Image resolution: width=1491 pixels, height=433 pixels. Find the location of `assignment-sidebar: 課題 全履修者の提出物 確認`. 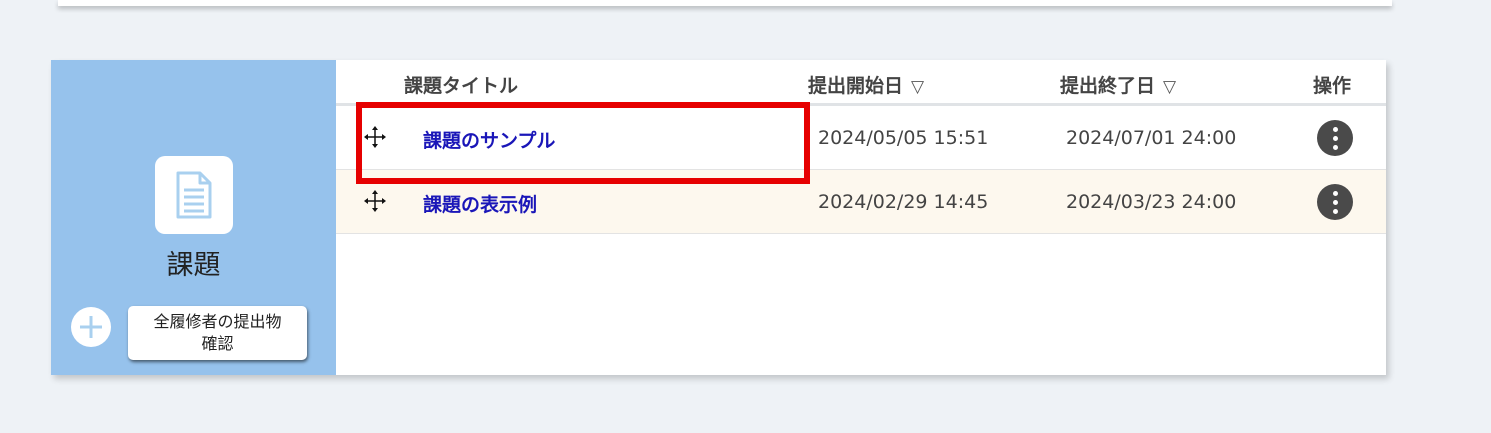

assignment-sidebar: 課題 全履修者の提出物 確認 is located at coordinates (193, 217).